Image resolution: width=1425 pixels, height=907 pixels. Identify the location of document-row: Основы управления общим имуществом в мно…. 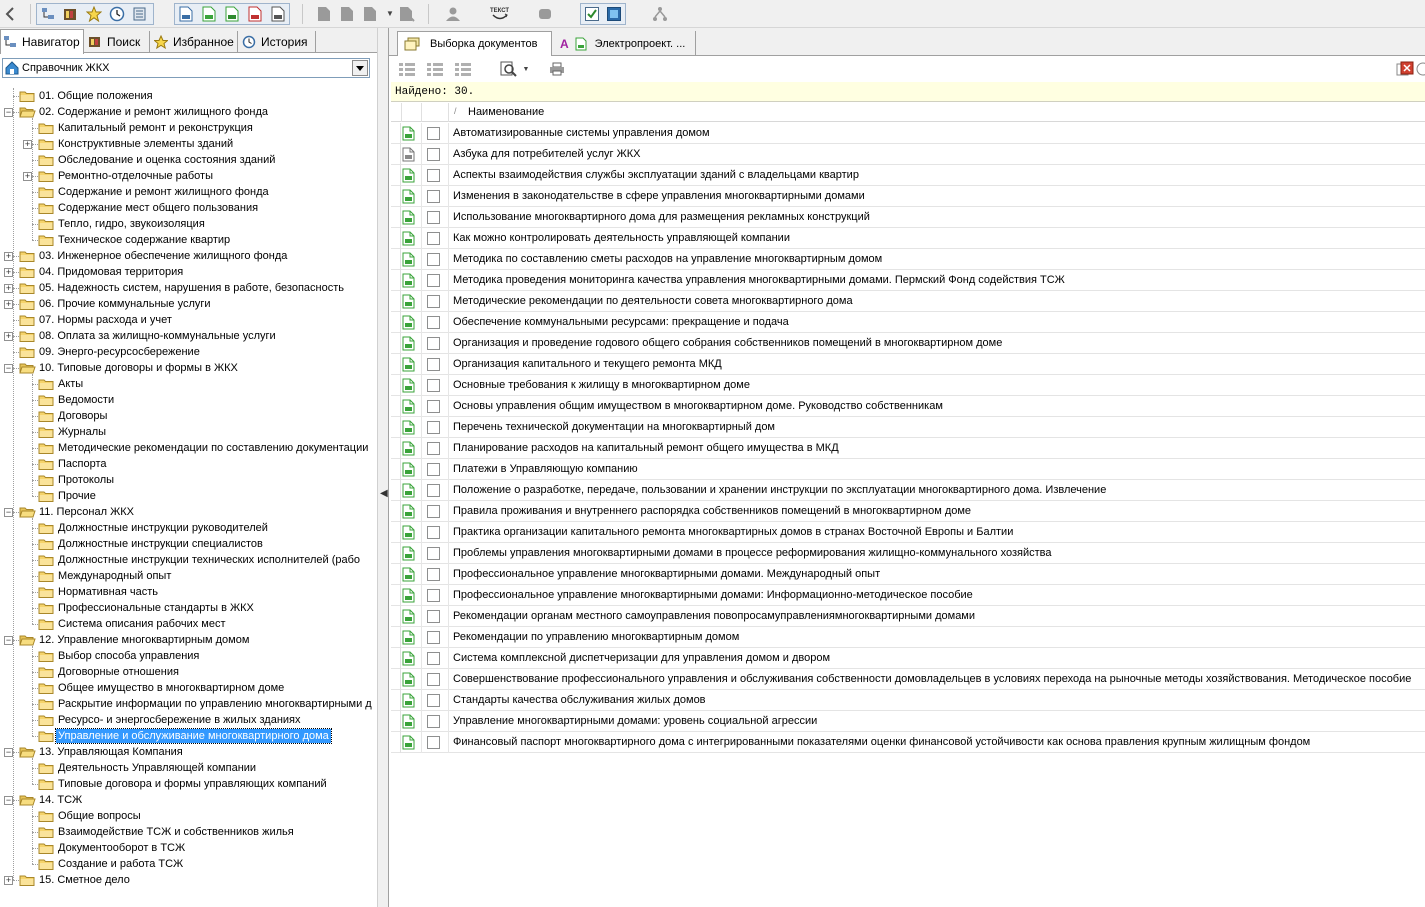
(908, 406).